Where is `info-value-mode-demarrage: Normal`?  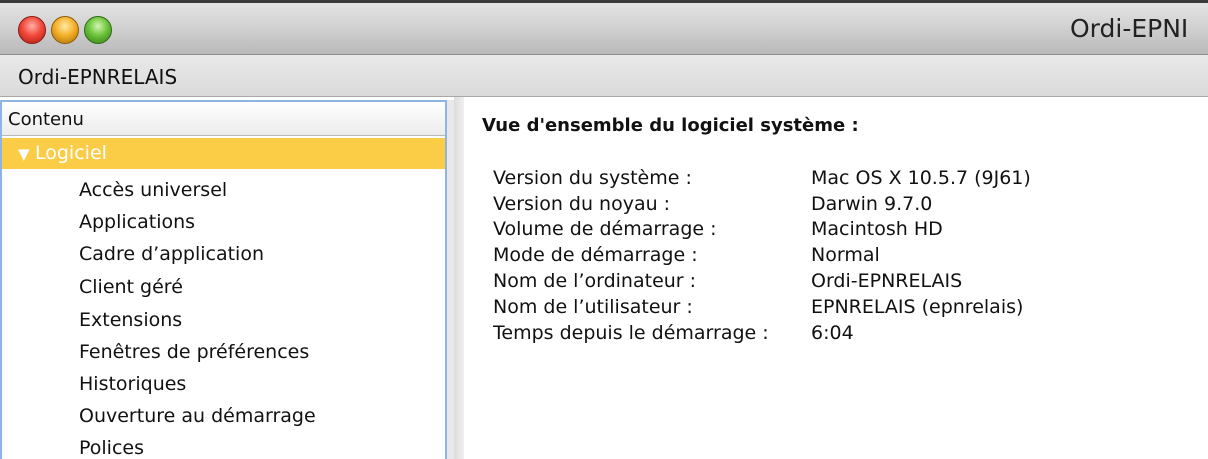 info-value-mode-demarrage: Normal is located at coordinates (845, 255).